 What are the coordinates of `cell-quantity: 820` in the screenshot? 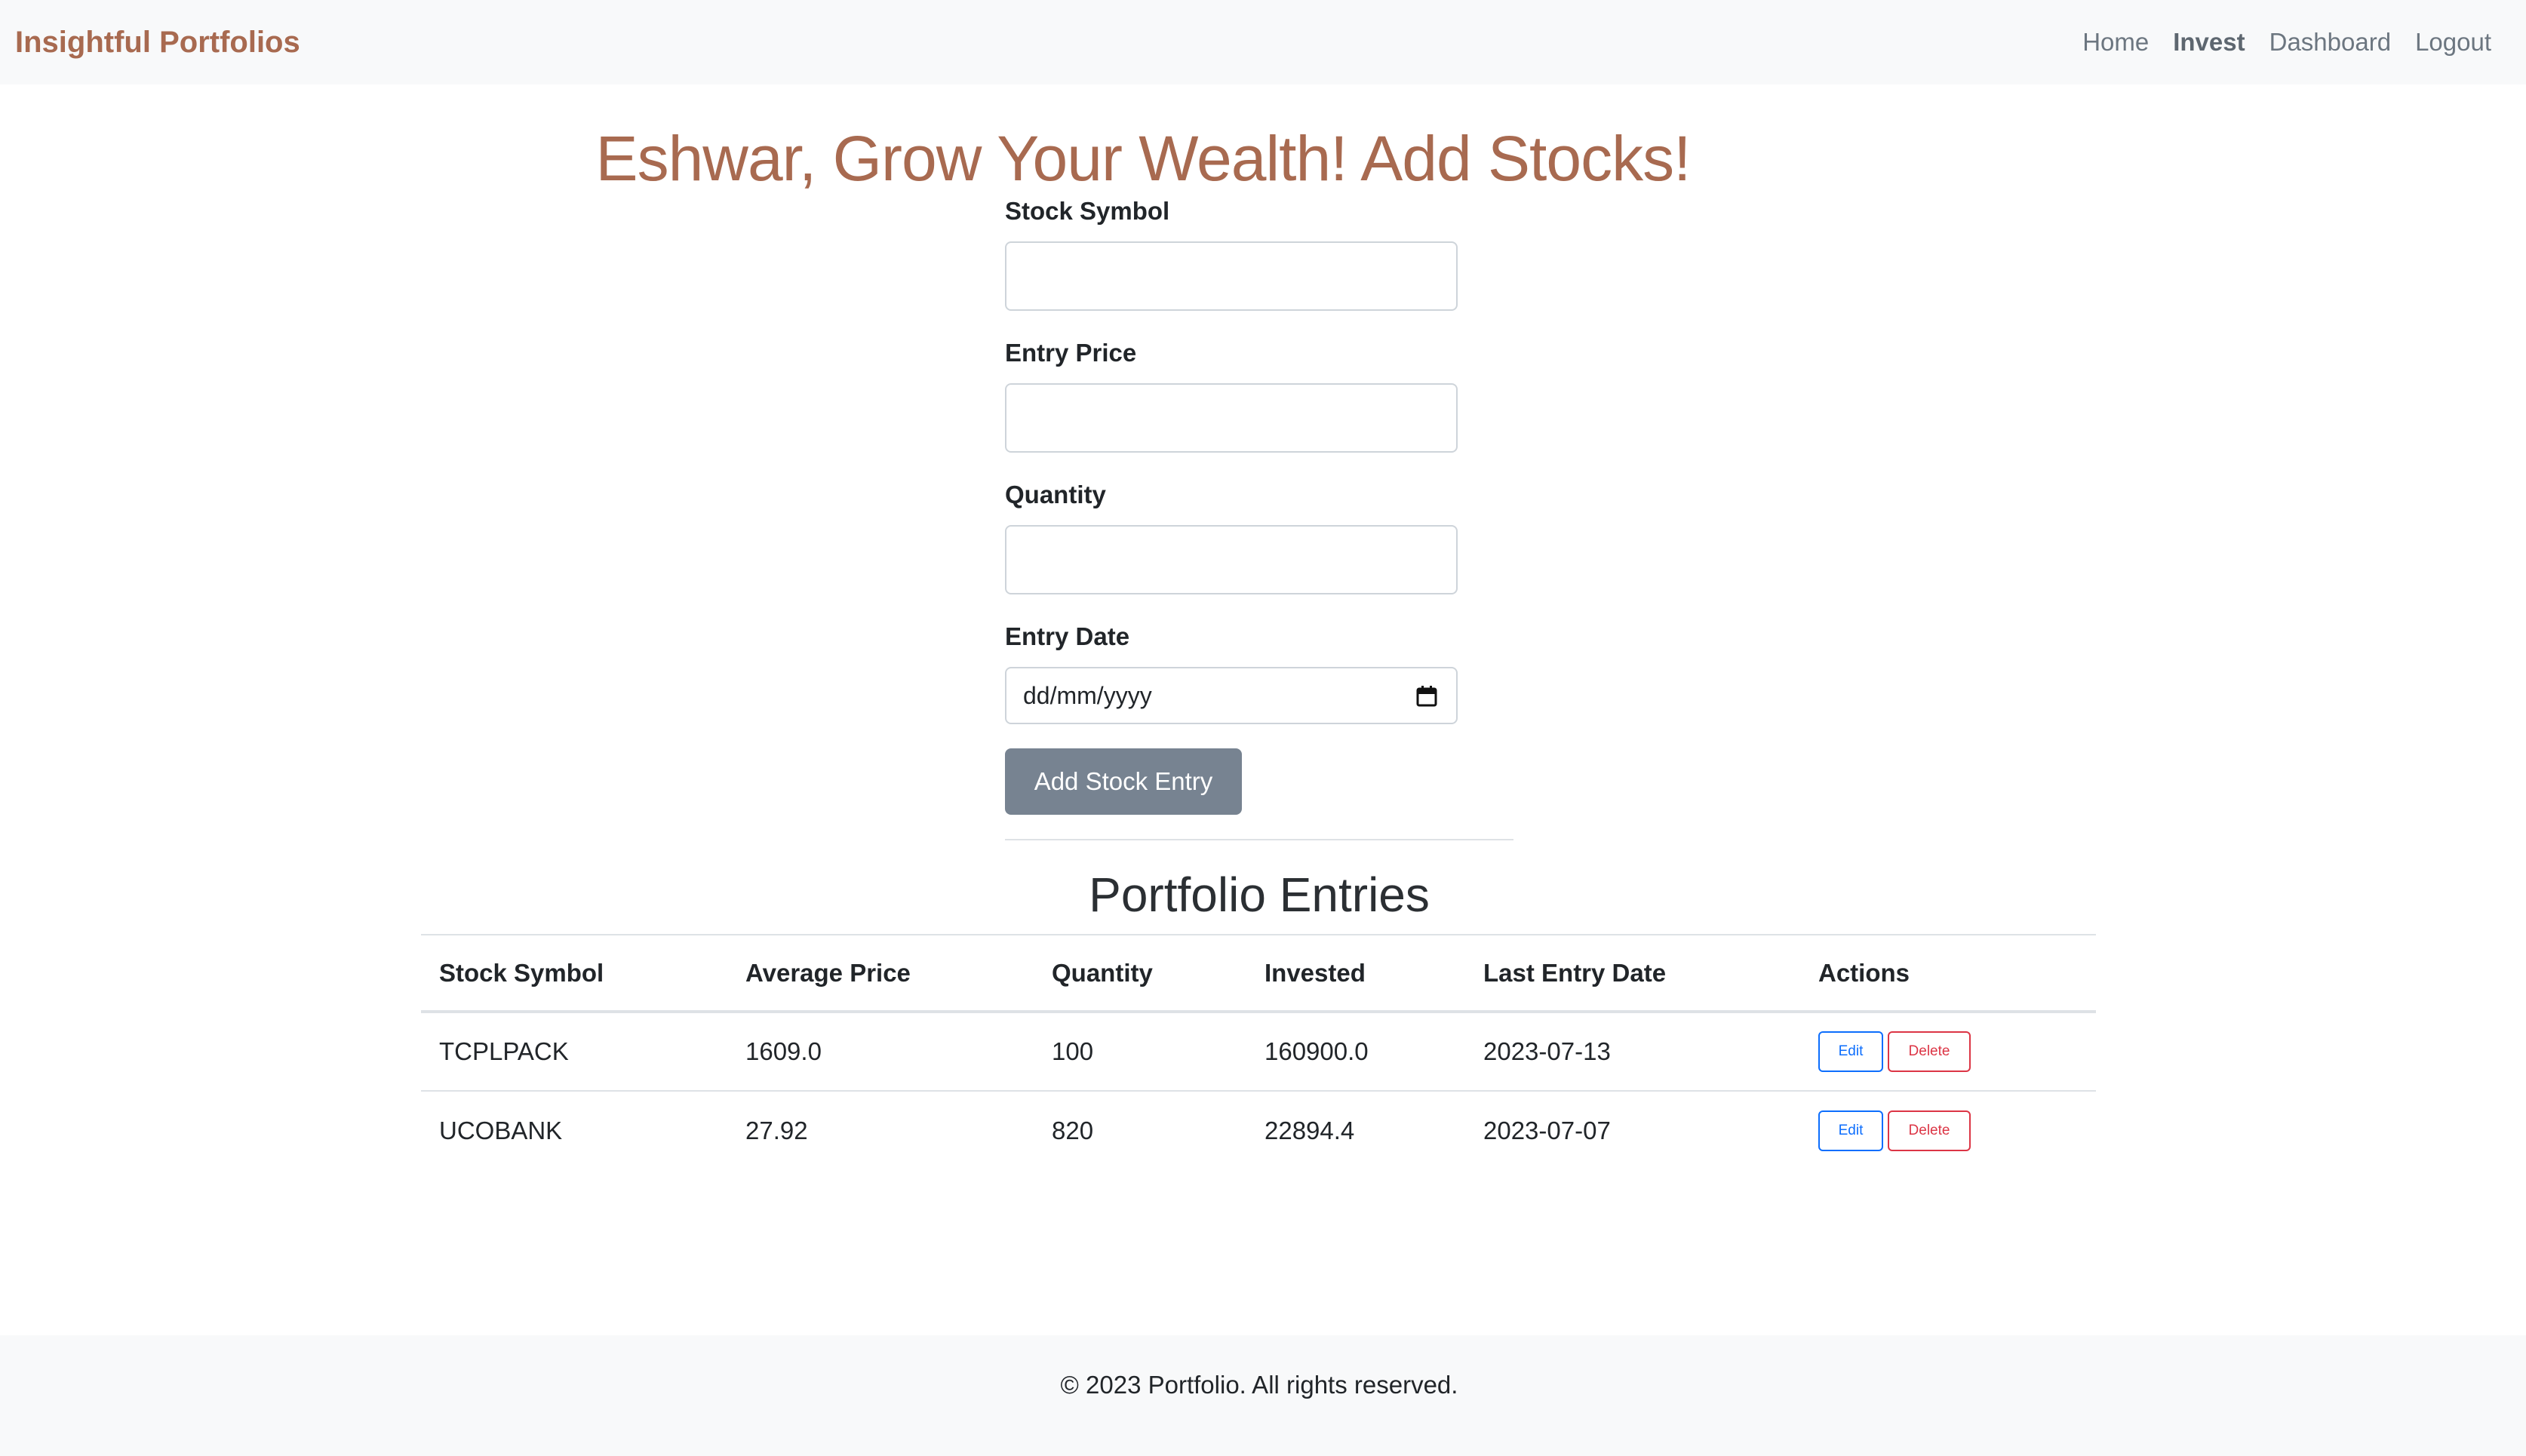 It's located at (1073, 1130).